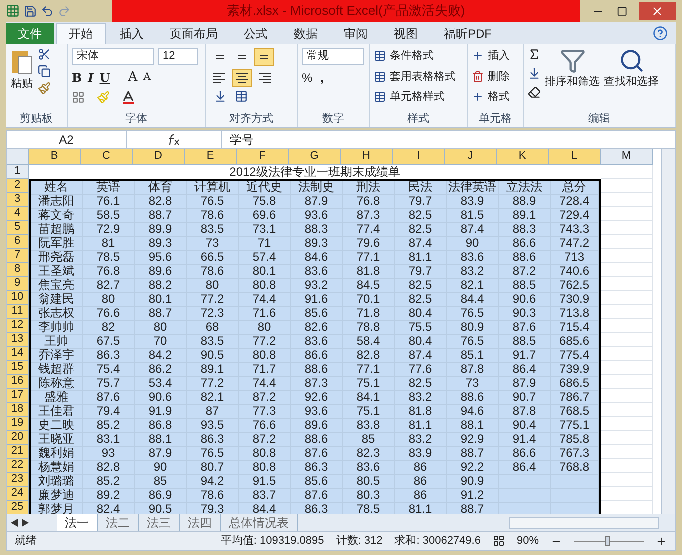  Describe the element at coordinates (113, 56) in the screenshot. I see `font-name-field: 宋体` at that location.